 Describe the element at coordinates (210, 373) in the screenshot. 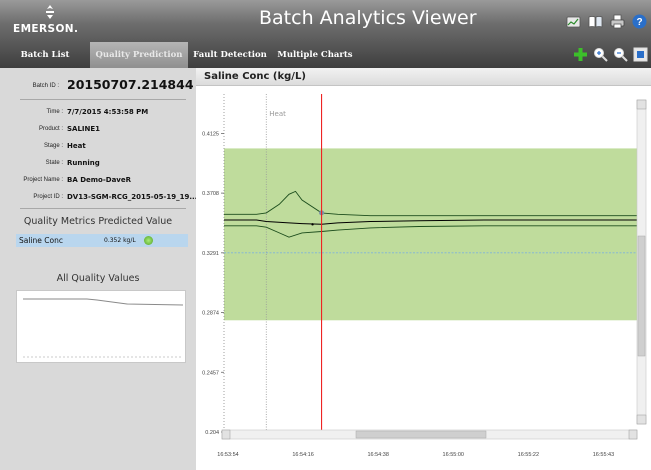

I see `y-tick-label: 0.2457` at that location.